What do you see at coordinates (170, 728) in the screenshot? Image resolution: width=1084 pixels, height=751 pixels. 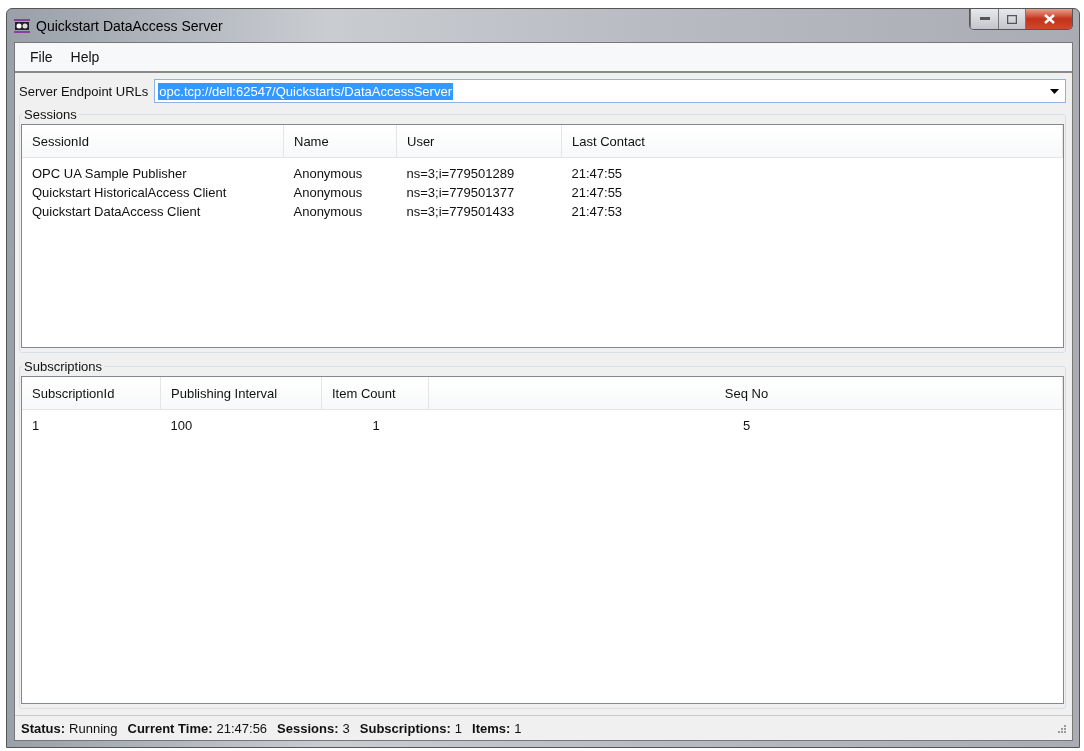 I see `status-label: Current Time:` at bounding box center [170, 728].